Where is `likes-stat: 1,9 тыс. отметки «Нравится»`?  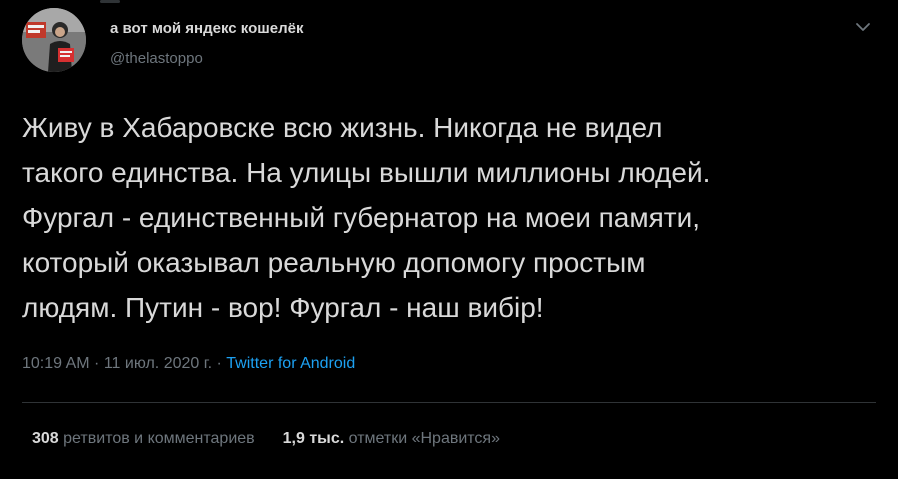
likes-stat: 1,9 тыс. отметки «Нравится» is located at coordinates (391, 438).